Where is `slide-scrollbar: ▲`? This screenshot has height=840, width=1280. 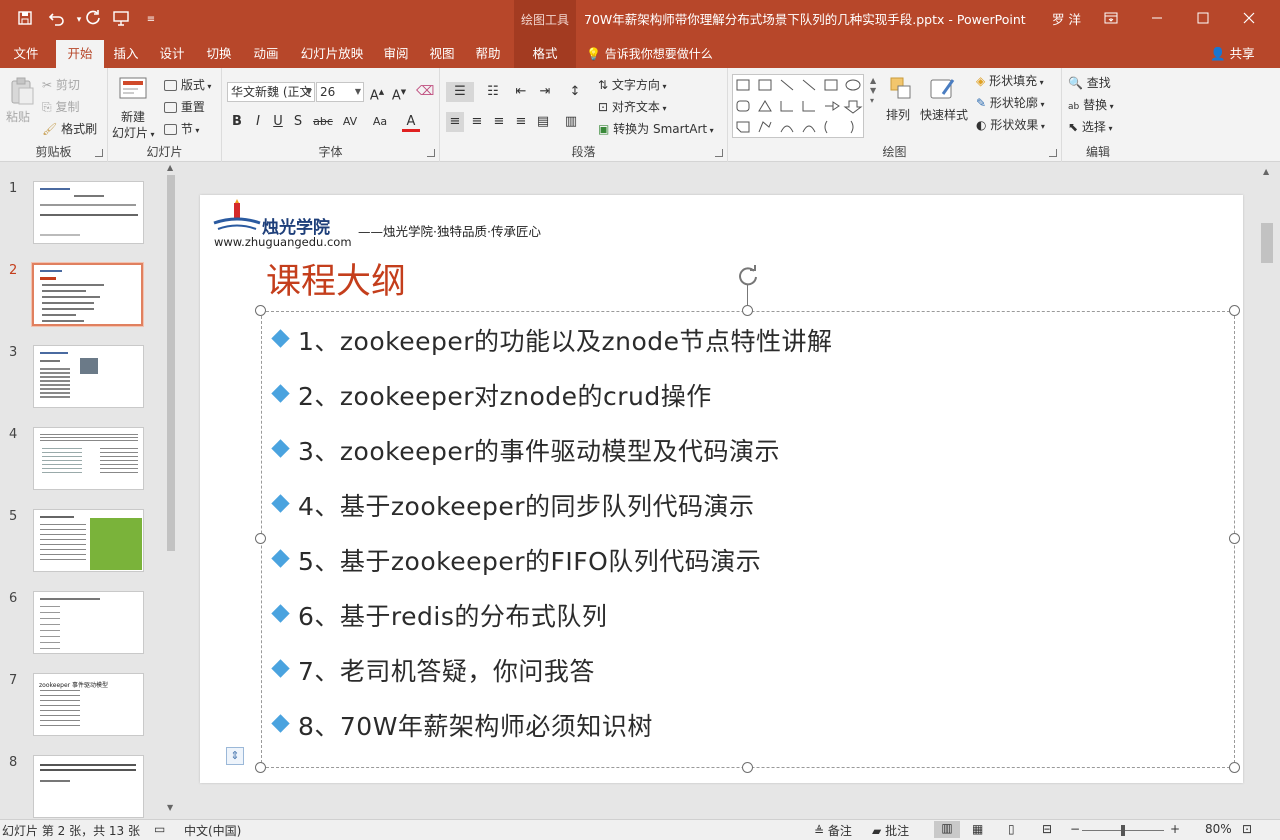
slide-scrollbar: ▲ is located at coordinates (1268, 491).